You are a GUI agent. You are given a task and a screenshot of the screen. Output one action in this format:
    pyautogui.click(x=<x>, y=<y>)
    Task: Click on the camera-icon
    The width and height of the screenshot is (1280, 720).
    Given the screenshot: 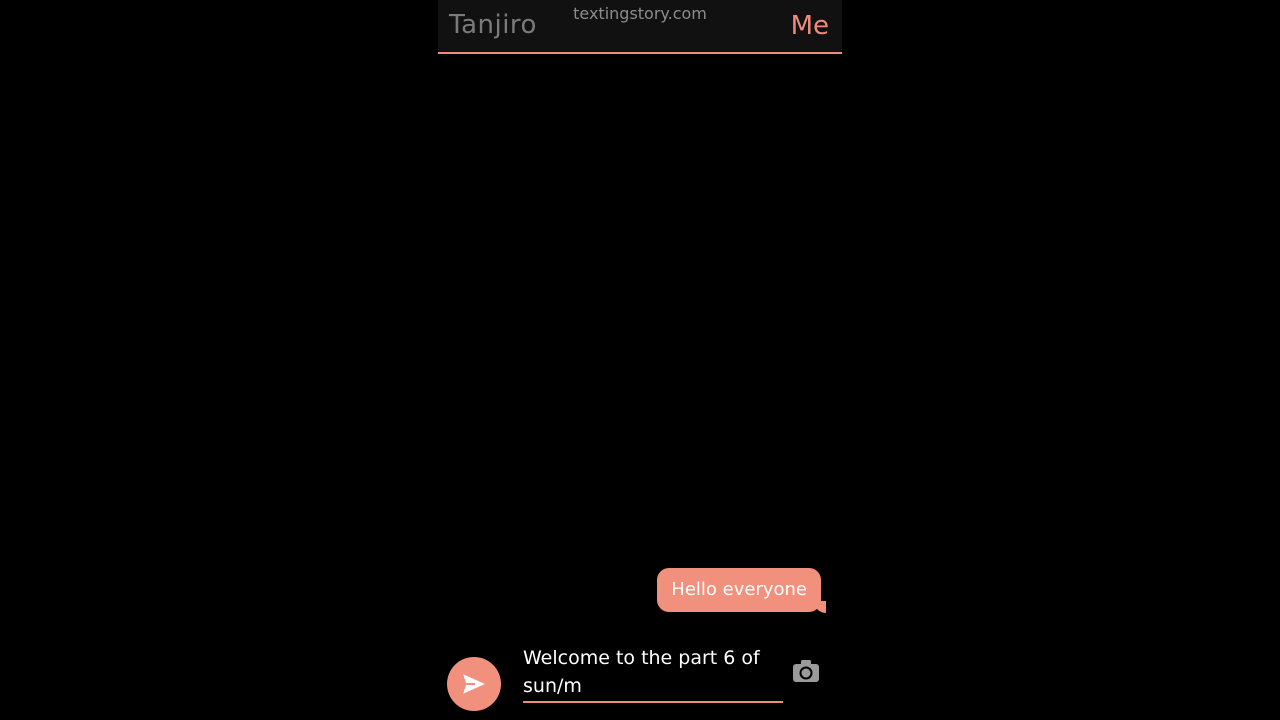 What is the action you would take?
    pyautogui.click(x=806, y=671)
    